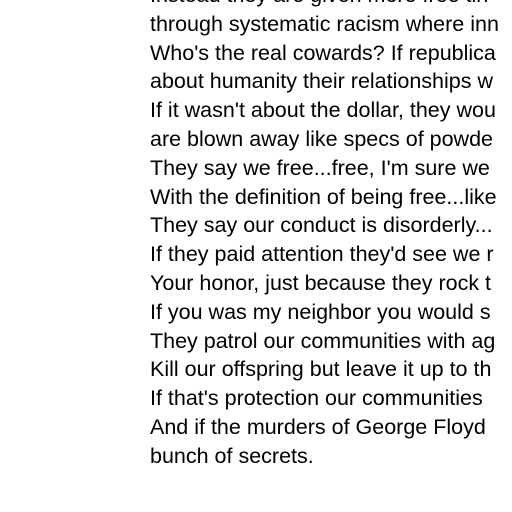  What do you see at coordinates (321, 282) in the screenshot?
I see `text-line: Your honor, just because they rock t` at bounding box center [321, 282].